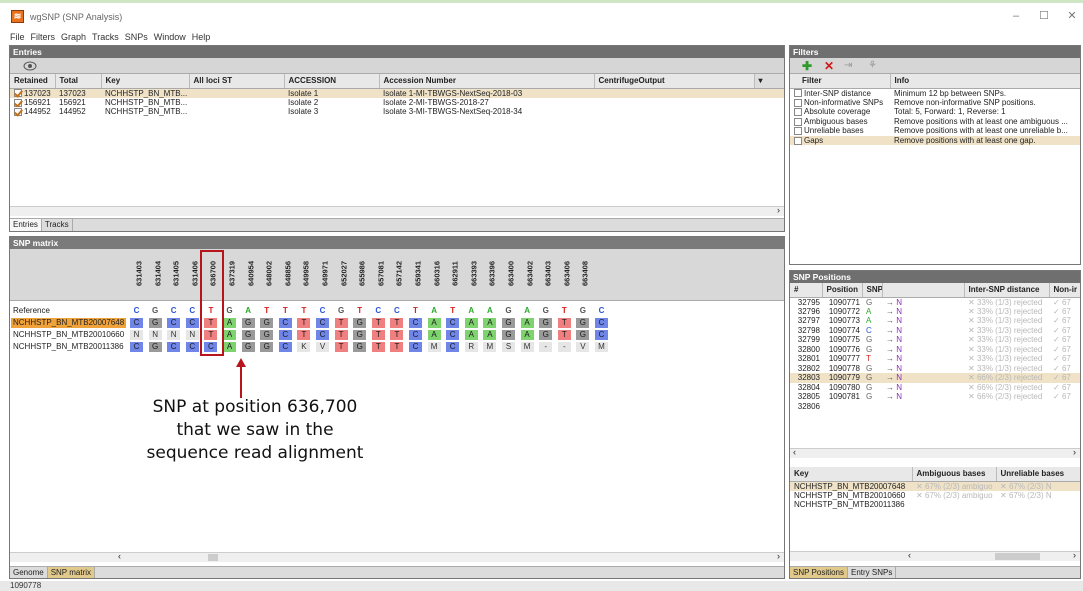 This screenshot has width=1083, height=591. Describe the element at coordinates (829, 66) in the screenshot. I see `delete-filter-icon: ✕` at that location.